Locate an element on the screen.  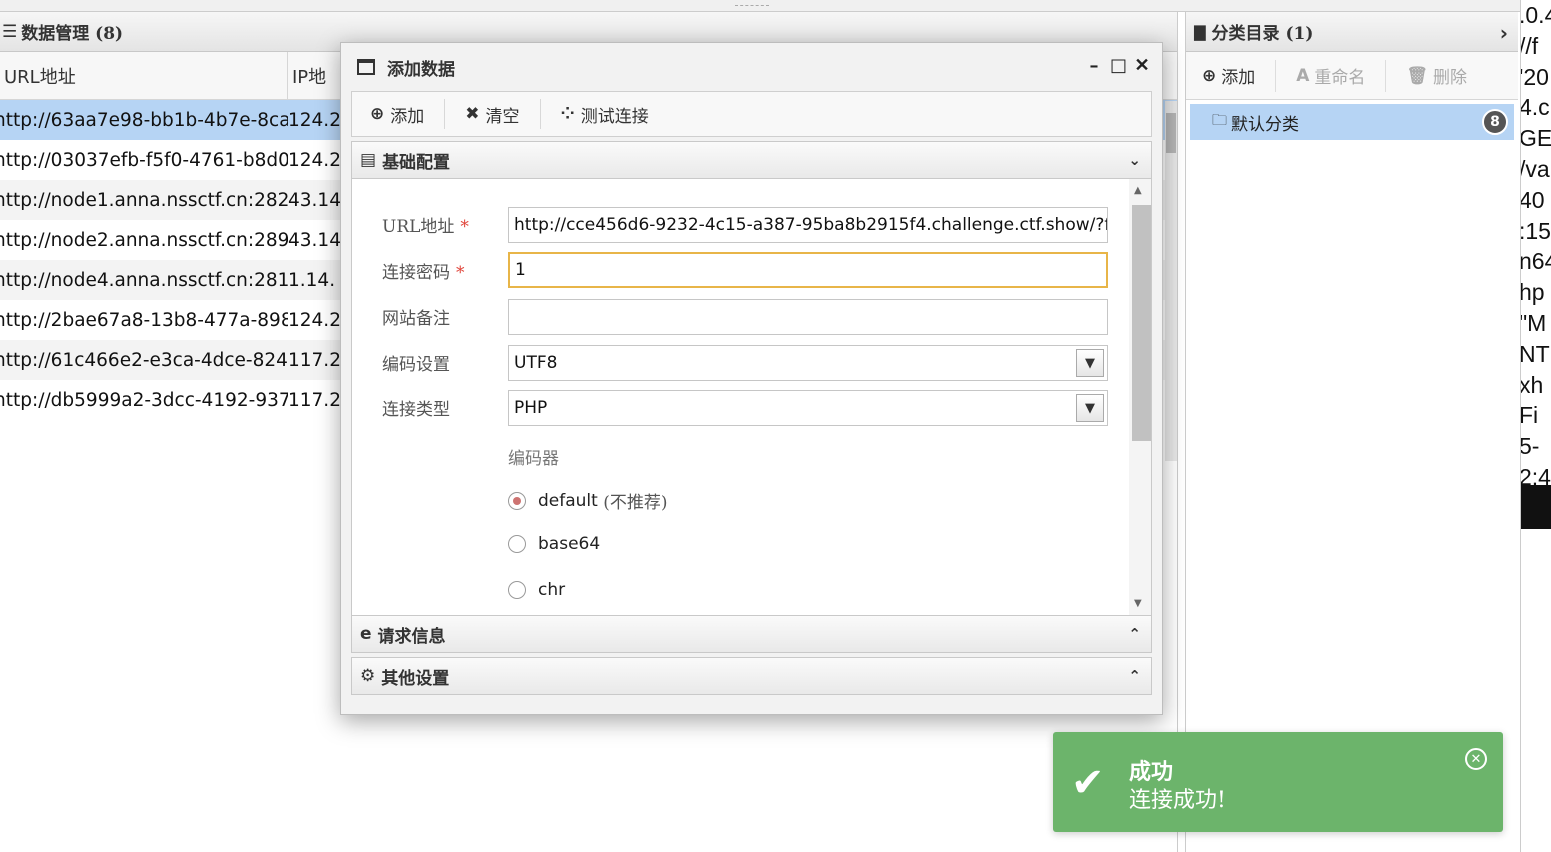
row-url: http://61c466e2-e3ca-4dce-8241- is located at coordinates (144, 360).